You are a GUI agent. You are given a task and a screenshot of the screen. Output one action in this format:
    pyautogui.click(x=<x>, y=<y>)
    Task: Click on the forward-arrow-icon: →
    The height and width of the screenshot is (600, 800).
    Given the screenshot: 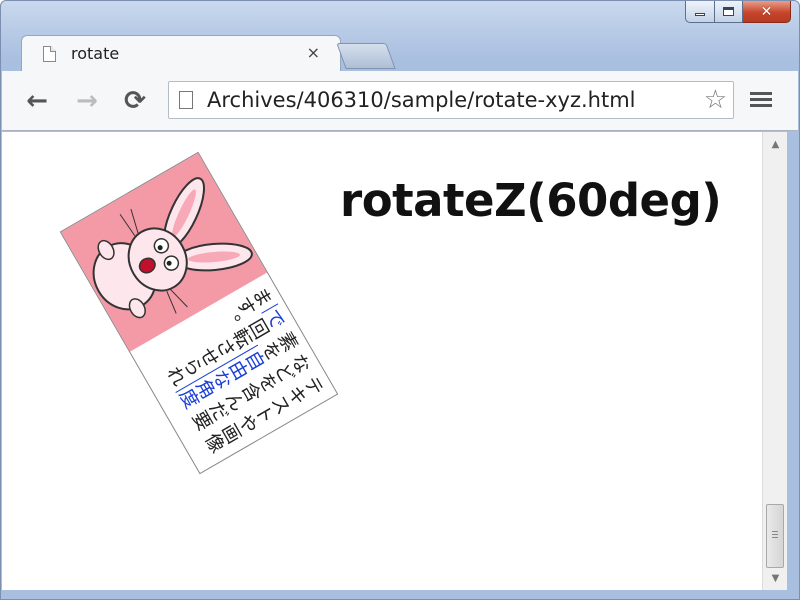 What is the action you would take?
    pyautogui.click(x=87, y=101)
    